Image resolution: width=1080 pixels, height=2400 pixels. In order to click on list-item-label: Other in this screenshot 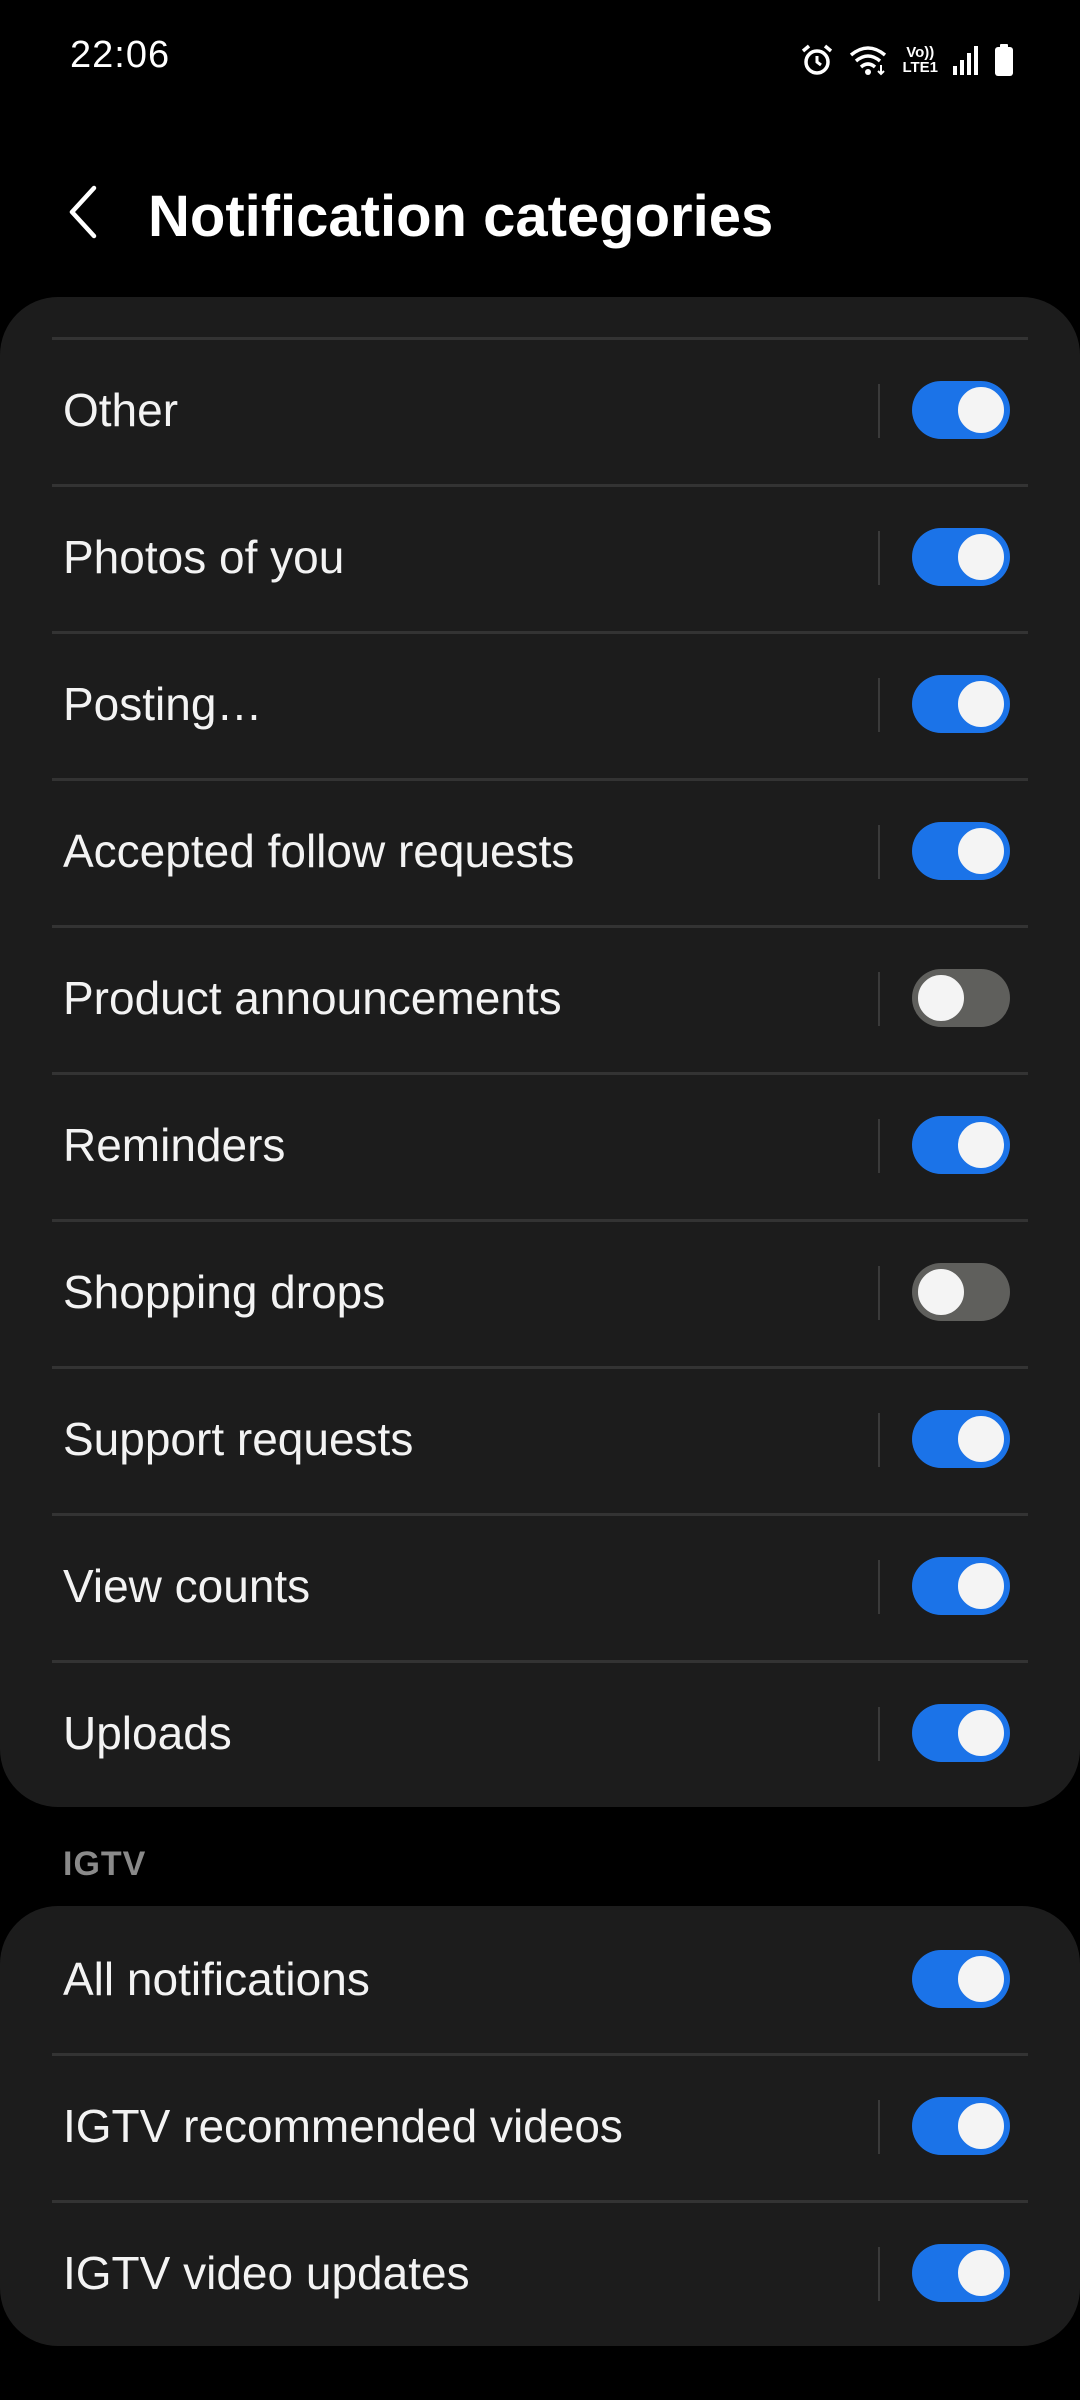, I will do `click(121, 410)`.